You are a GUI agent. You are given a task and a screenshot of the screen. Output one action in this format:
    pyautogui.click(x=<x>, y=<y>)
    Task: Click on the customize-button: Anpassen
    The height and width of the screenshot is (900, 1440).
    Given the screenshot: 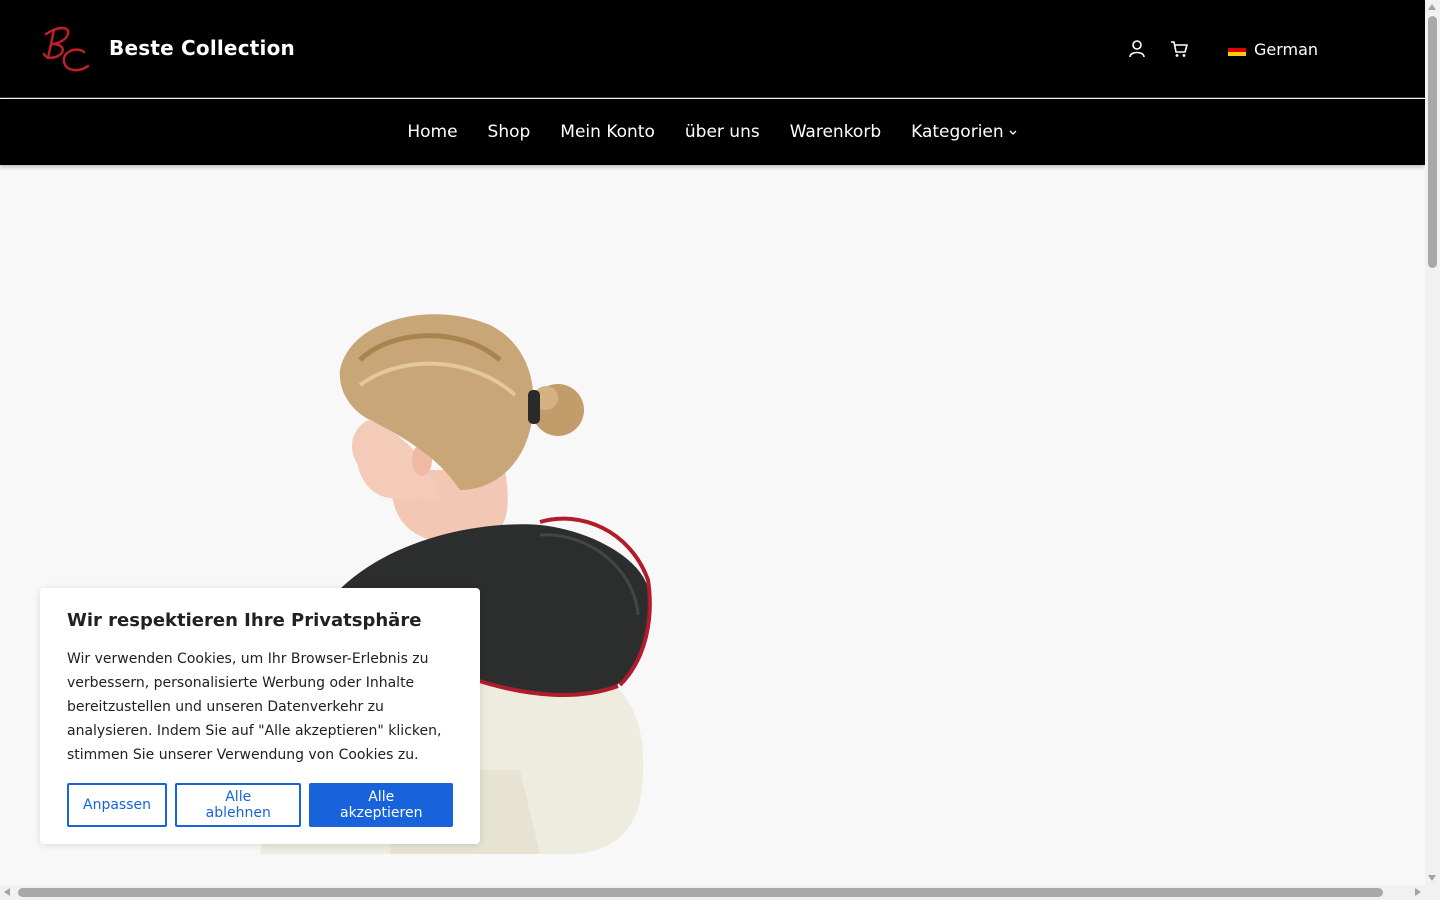 What is the action you would take?
    pyautogui.click(x=117, y=805)
    